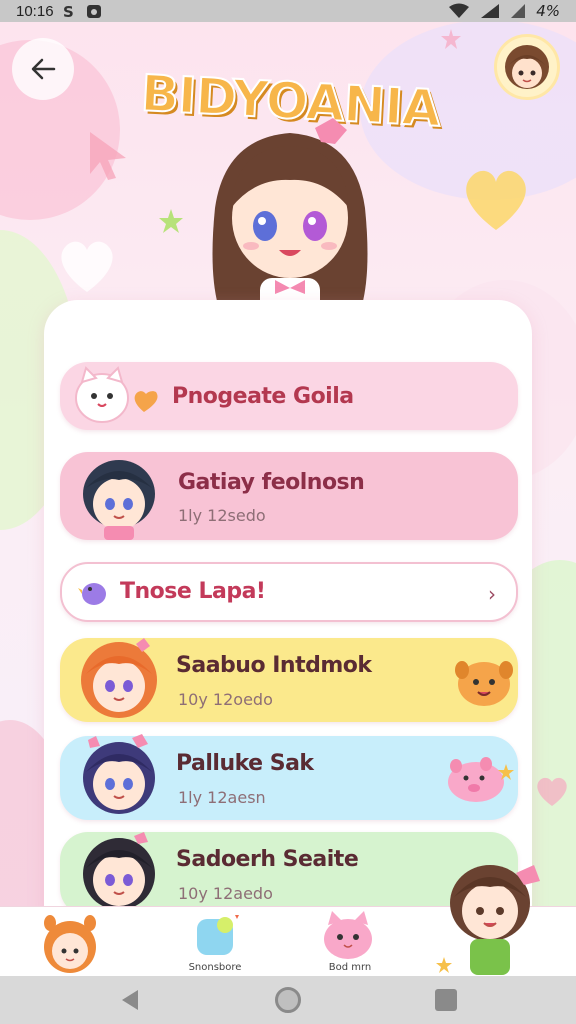 The height and width of the screenshot is (1024, 576). I want to click on puppy-sticker-icon, so click(484, 683).